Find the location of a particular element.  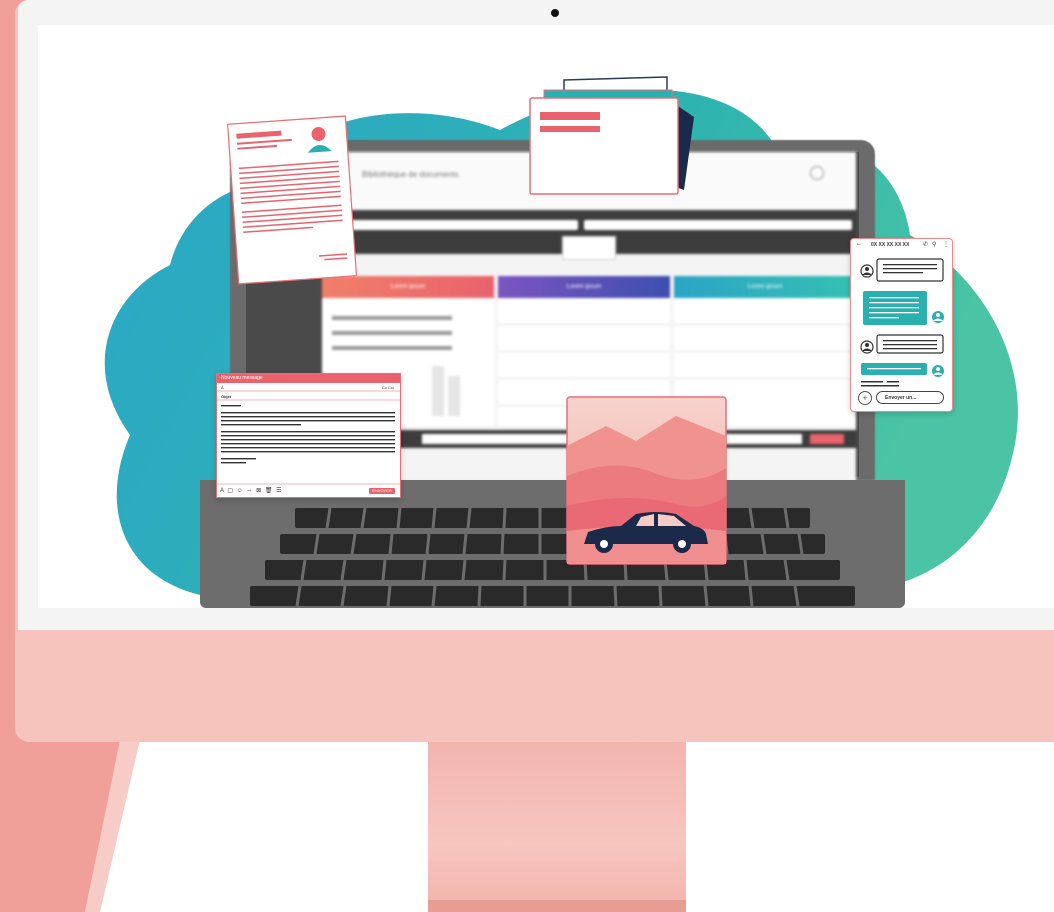

app-toolbar is located at coordinates (589, 235).